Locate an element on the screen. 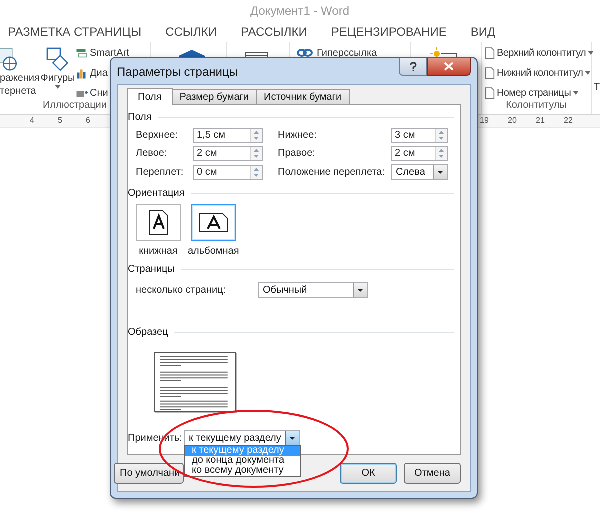  default-button: По умолчани is located at coordinates (149, 473).